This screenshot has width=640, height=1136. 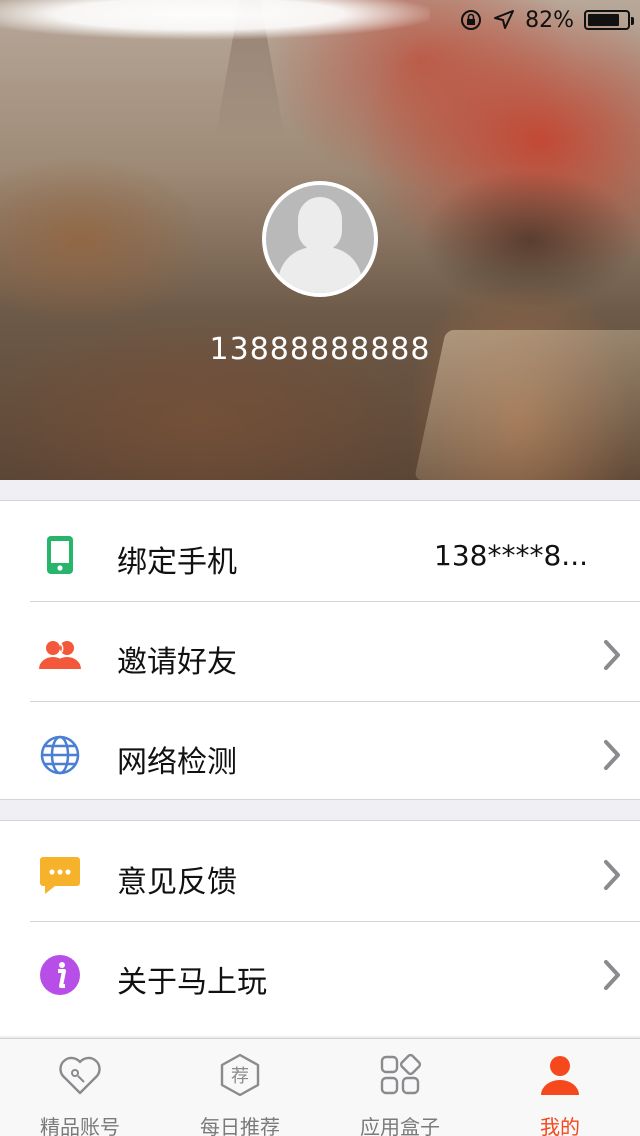 What do you see at coordinates (215, 20) in the screenshot?
I see `carrier-redaction` at bounding box center [215, 20].